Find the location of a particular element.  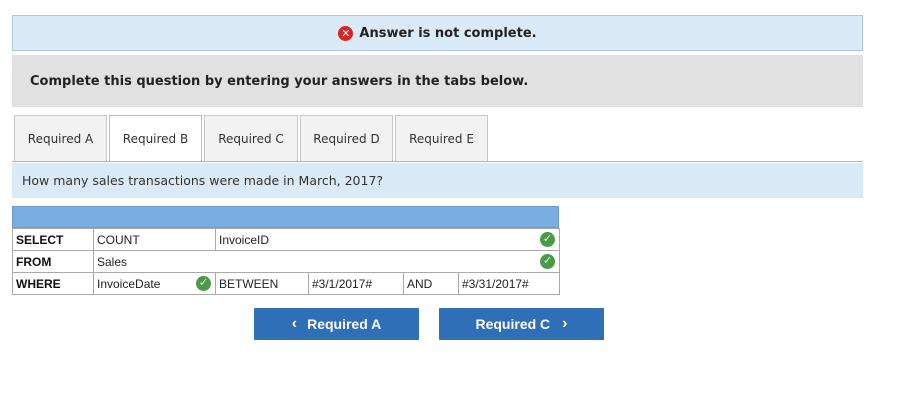

select-function-field: COUNT is located at coordinates (154, 239).